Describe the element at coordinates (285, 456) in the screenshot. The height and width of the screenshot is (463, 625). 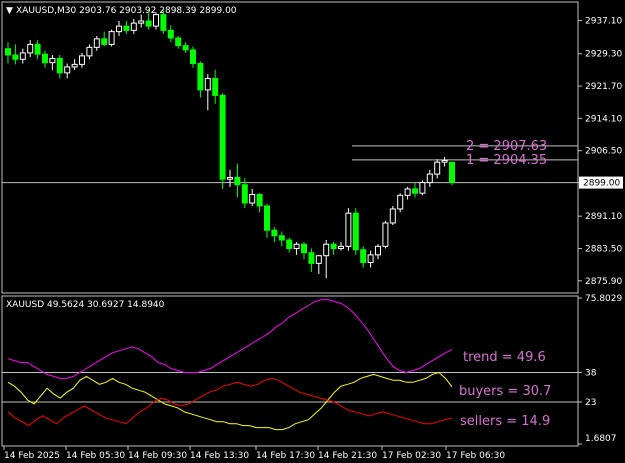
I see `time-tick-label: 14 Feb 17:30` at that location.